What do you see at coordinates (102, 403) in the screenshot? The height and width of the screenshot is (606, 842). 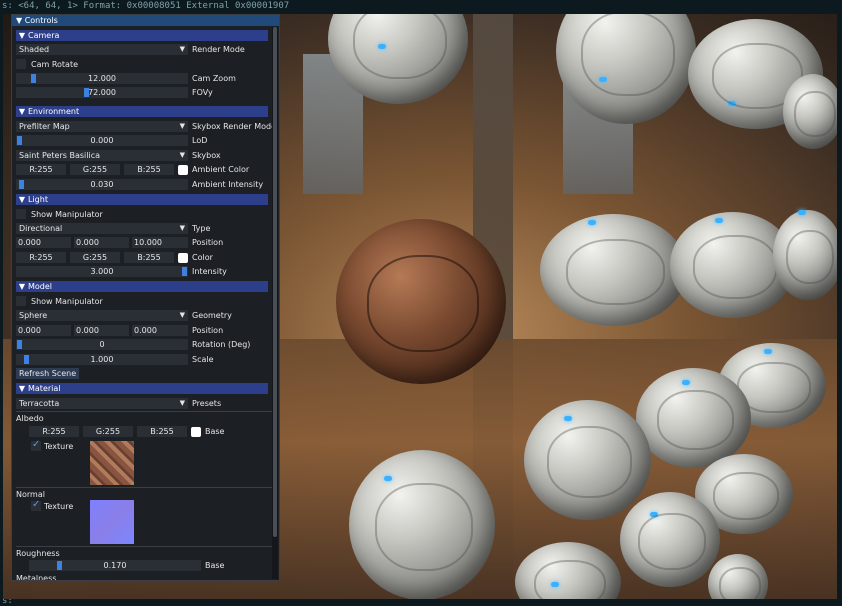 I see `presets-select: Terracotta ▼` at bounding box center [102, 403].